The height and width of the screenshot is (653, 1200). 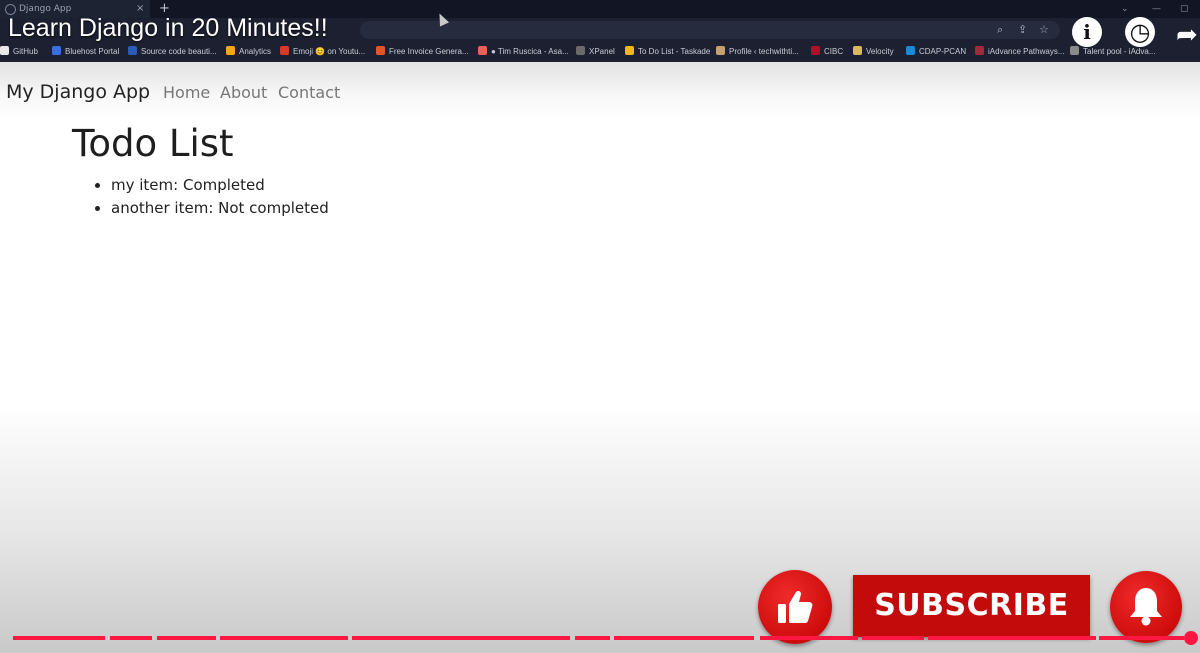 I want to click on like-button, so click(x=795, y=607).